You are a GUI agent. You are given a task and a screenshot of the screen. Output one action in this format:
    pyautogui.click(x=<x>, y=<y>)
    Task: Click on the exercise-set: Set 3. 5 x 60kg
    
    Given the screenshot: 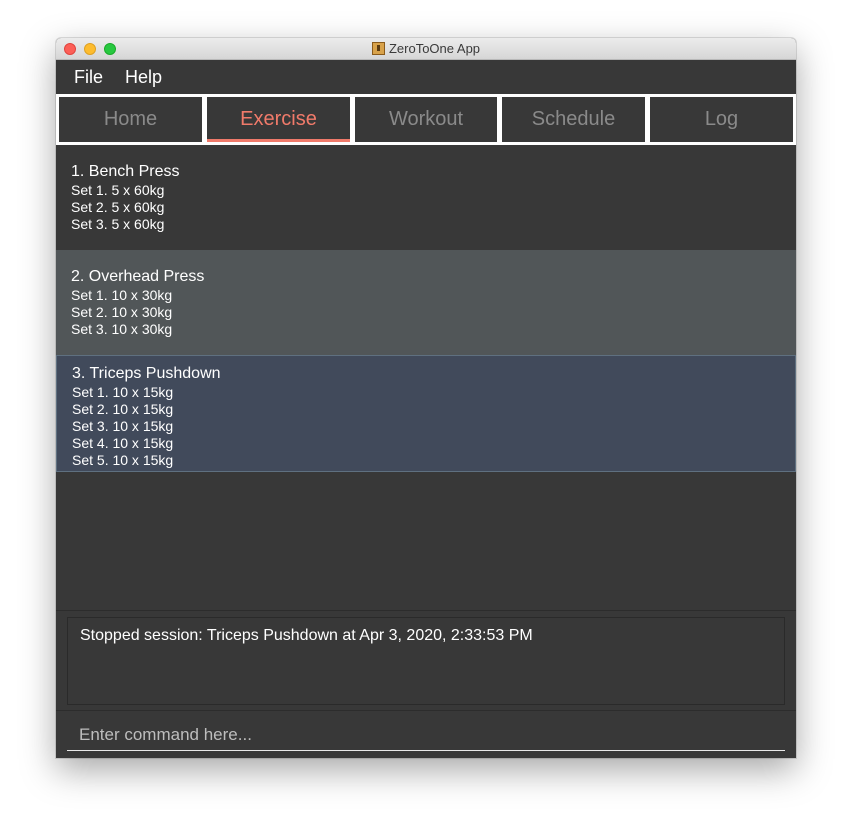 What is the action you would take?
    pyautogui.click(x=118, y=224)
    